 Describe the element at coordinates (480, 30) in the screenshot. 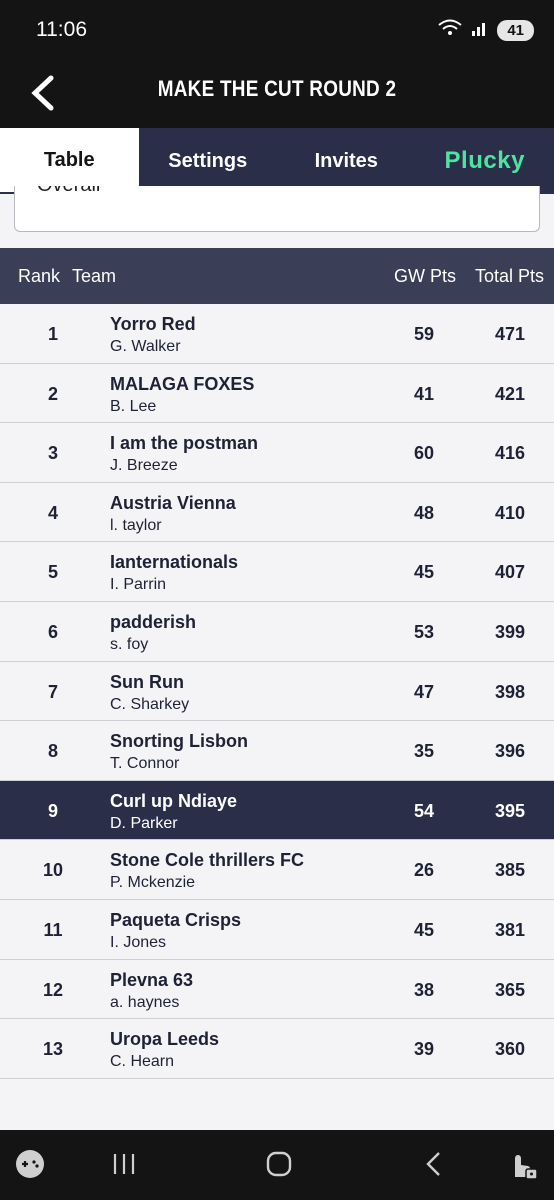

I see `signal-icon` at that location.